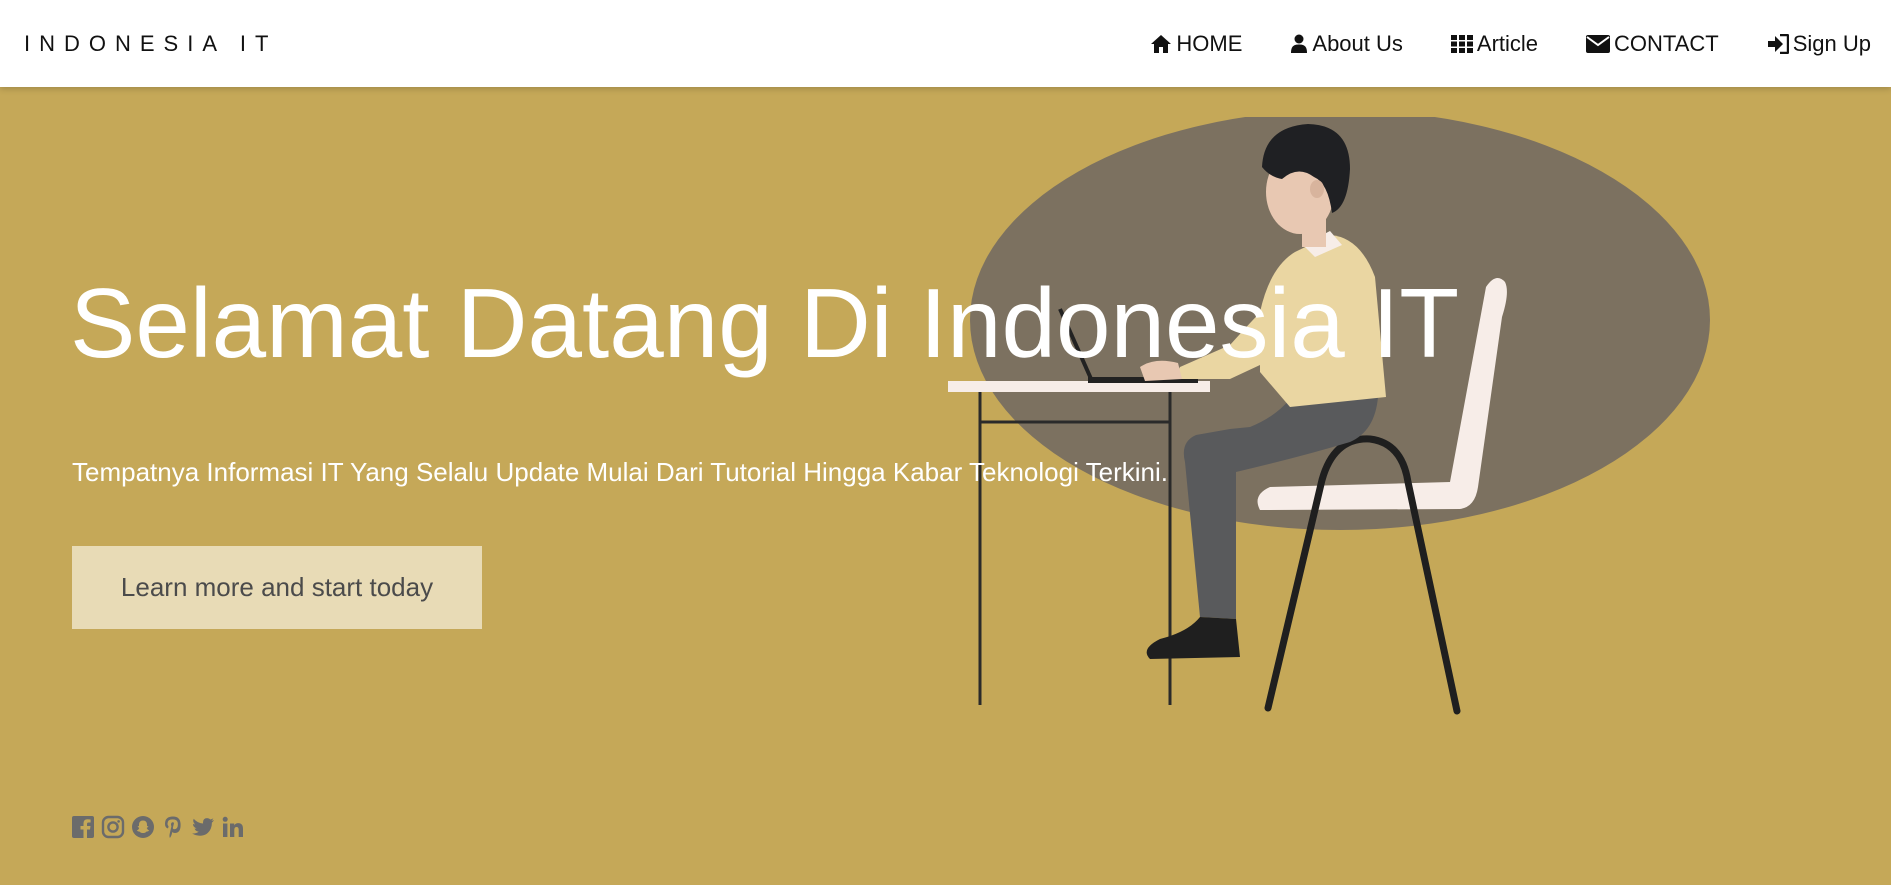  I want to click on envelope-icon, so click(1598, 43).